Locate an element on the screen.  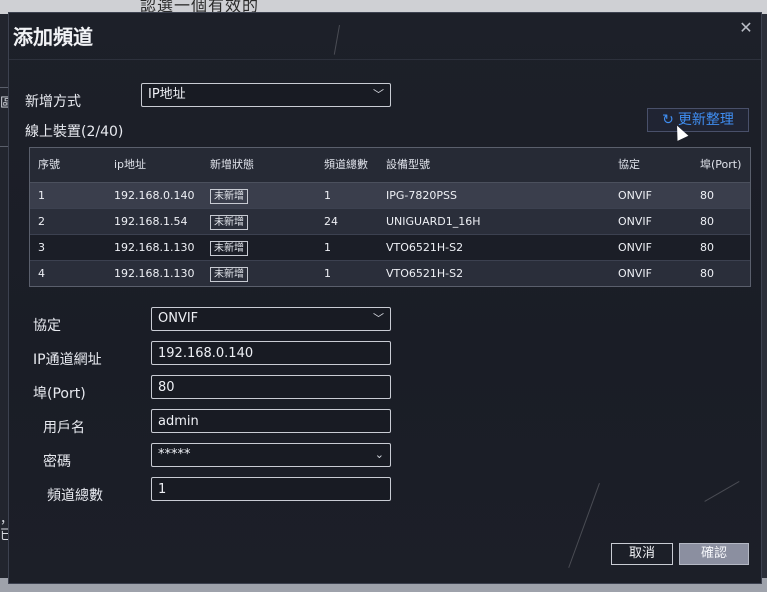
port-field is located at coordinates (271, 387).